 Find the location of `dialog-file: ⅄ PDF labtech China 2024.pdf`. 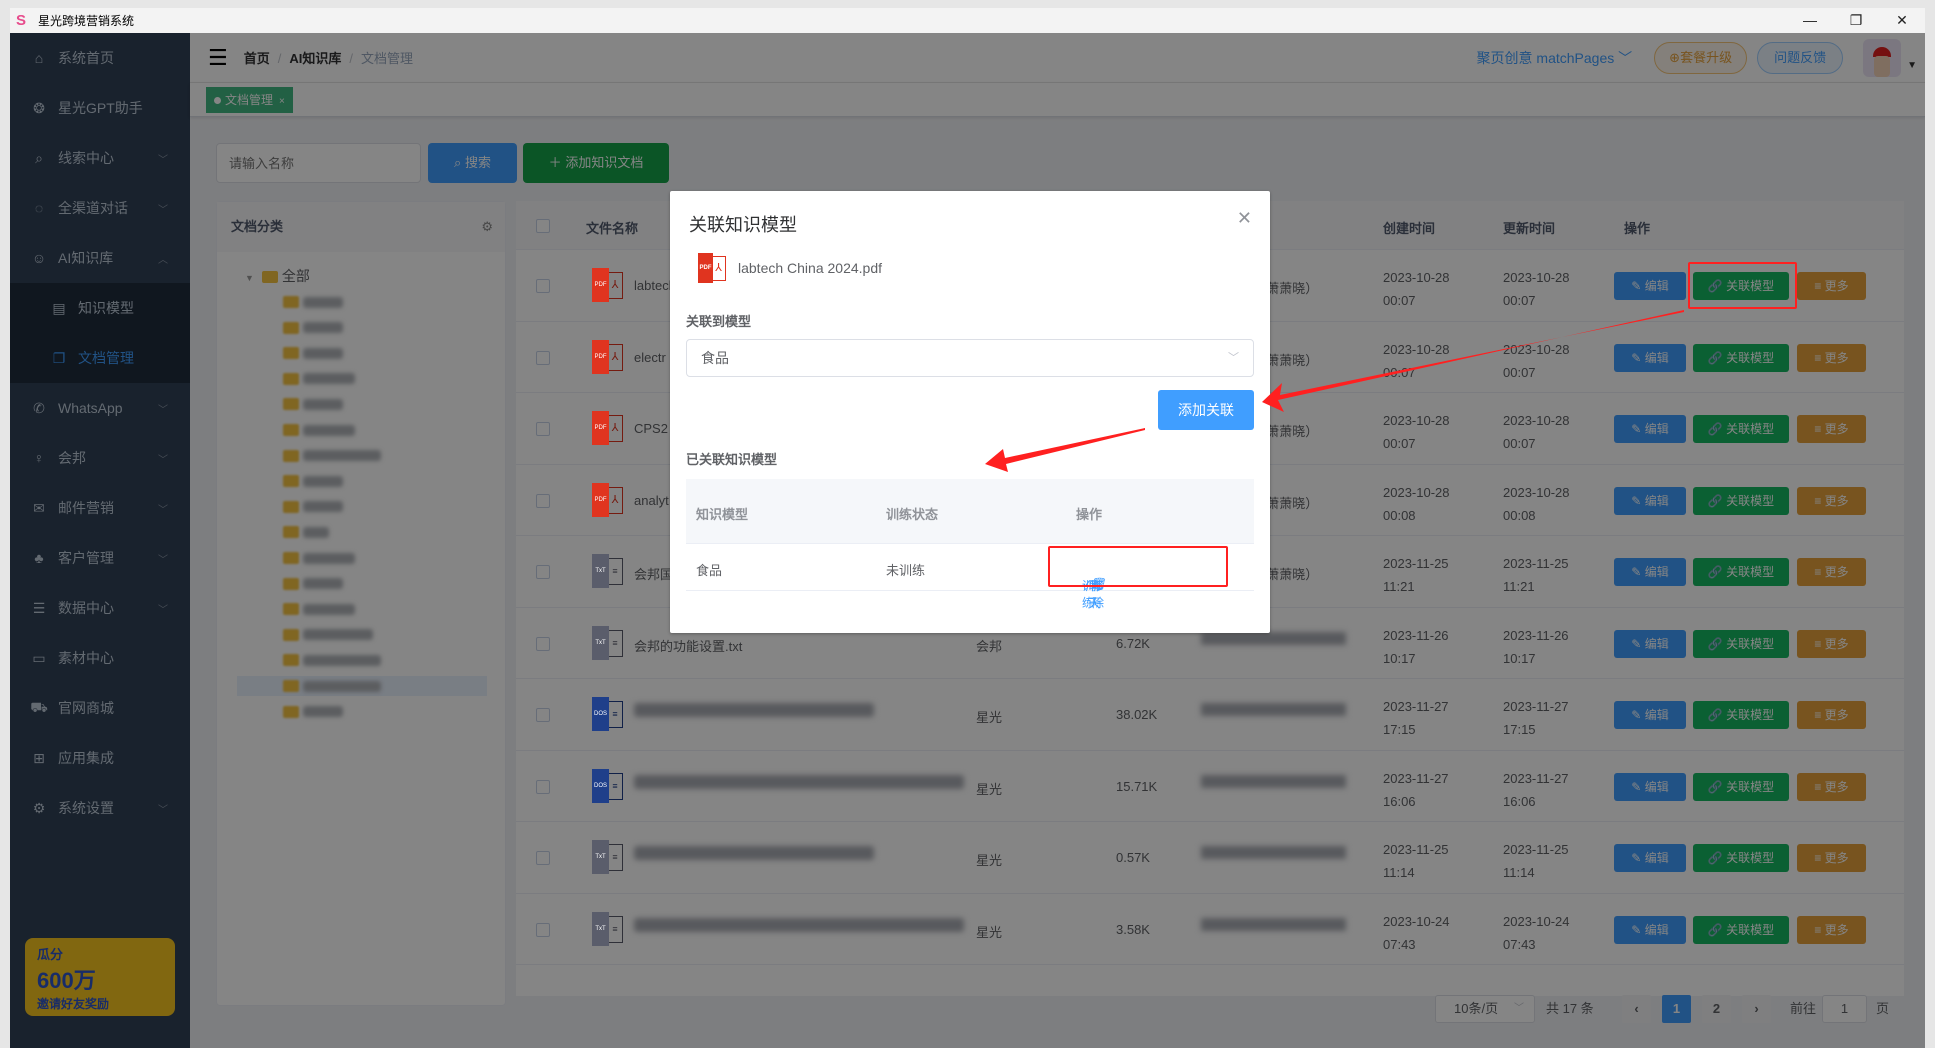

dialog-file: ⅄ PDF labtech China 2024.pdf is located at coordinates (790, 268).